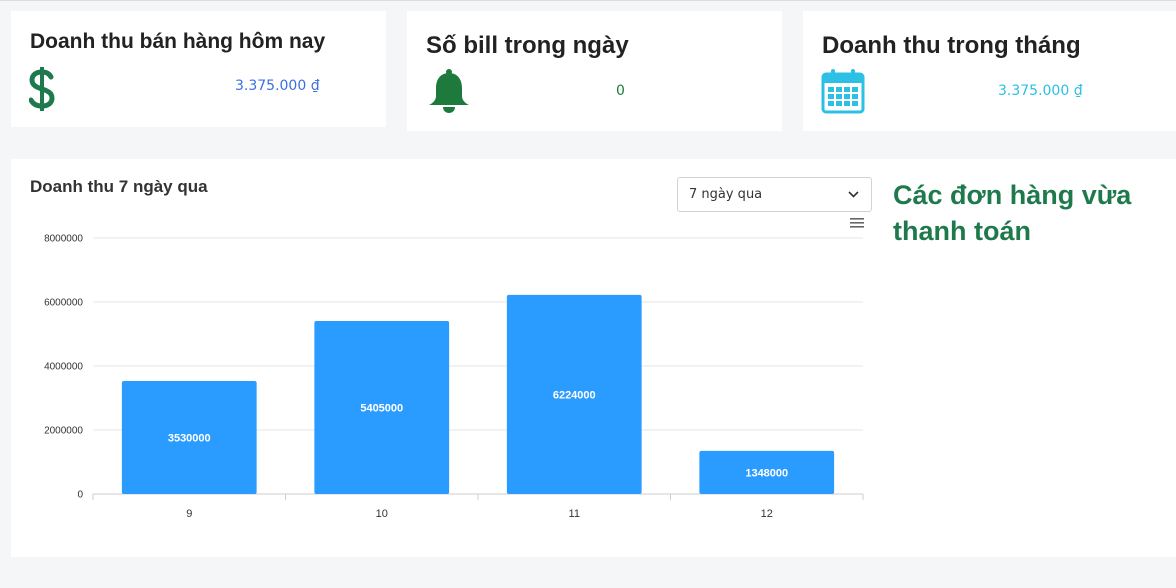 The image size is (1176, 588). What do you see at coordinates (574, 395) in the screenshot?
I see `bar-data-label: 6224000` at bounding box center [574, 395].